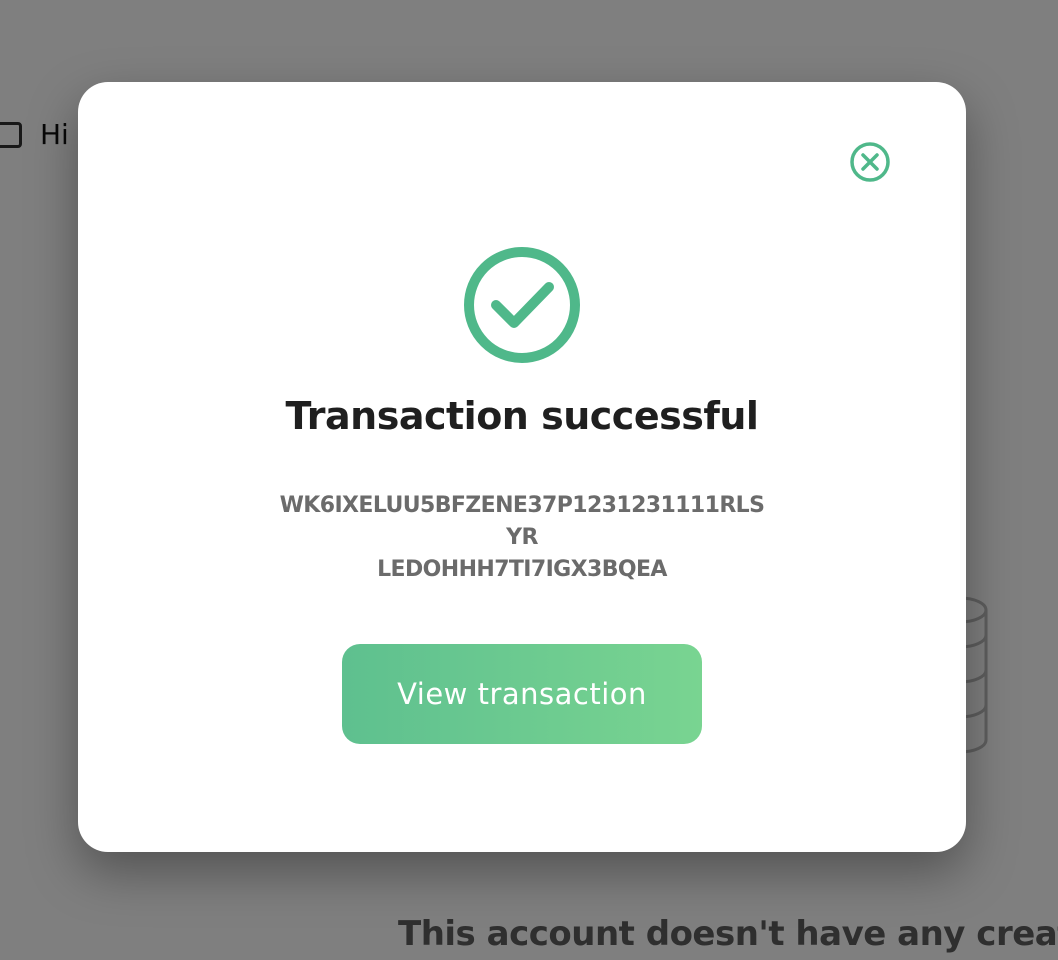 The height and width of the screenshot is (960, 1058). What do you see at coordinates (522, 305) in the screenshot?
I see `check-circle-icon` at bounding box center [522, 305].